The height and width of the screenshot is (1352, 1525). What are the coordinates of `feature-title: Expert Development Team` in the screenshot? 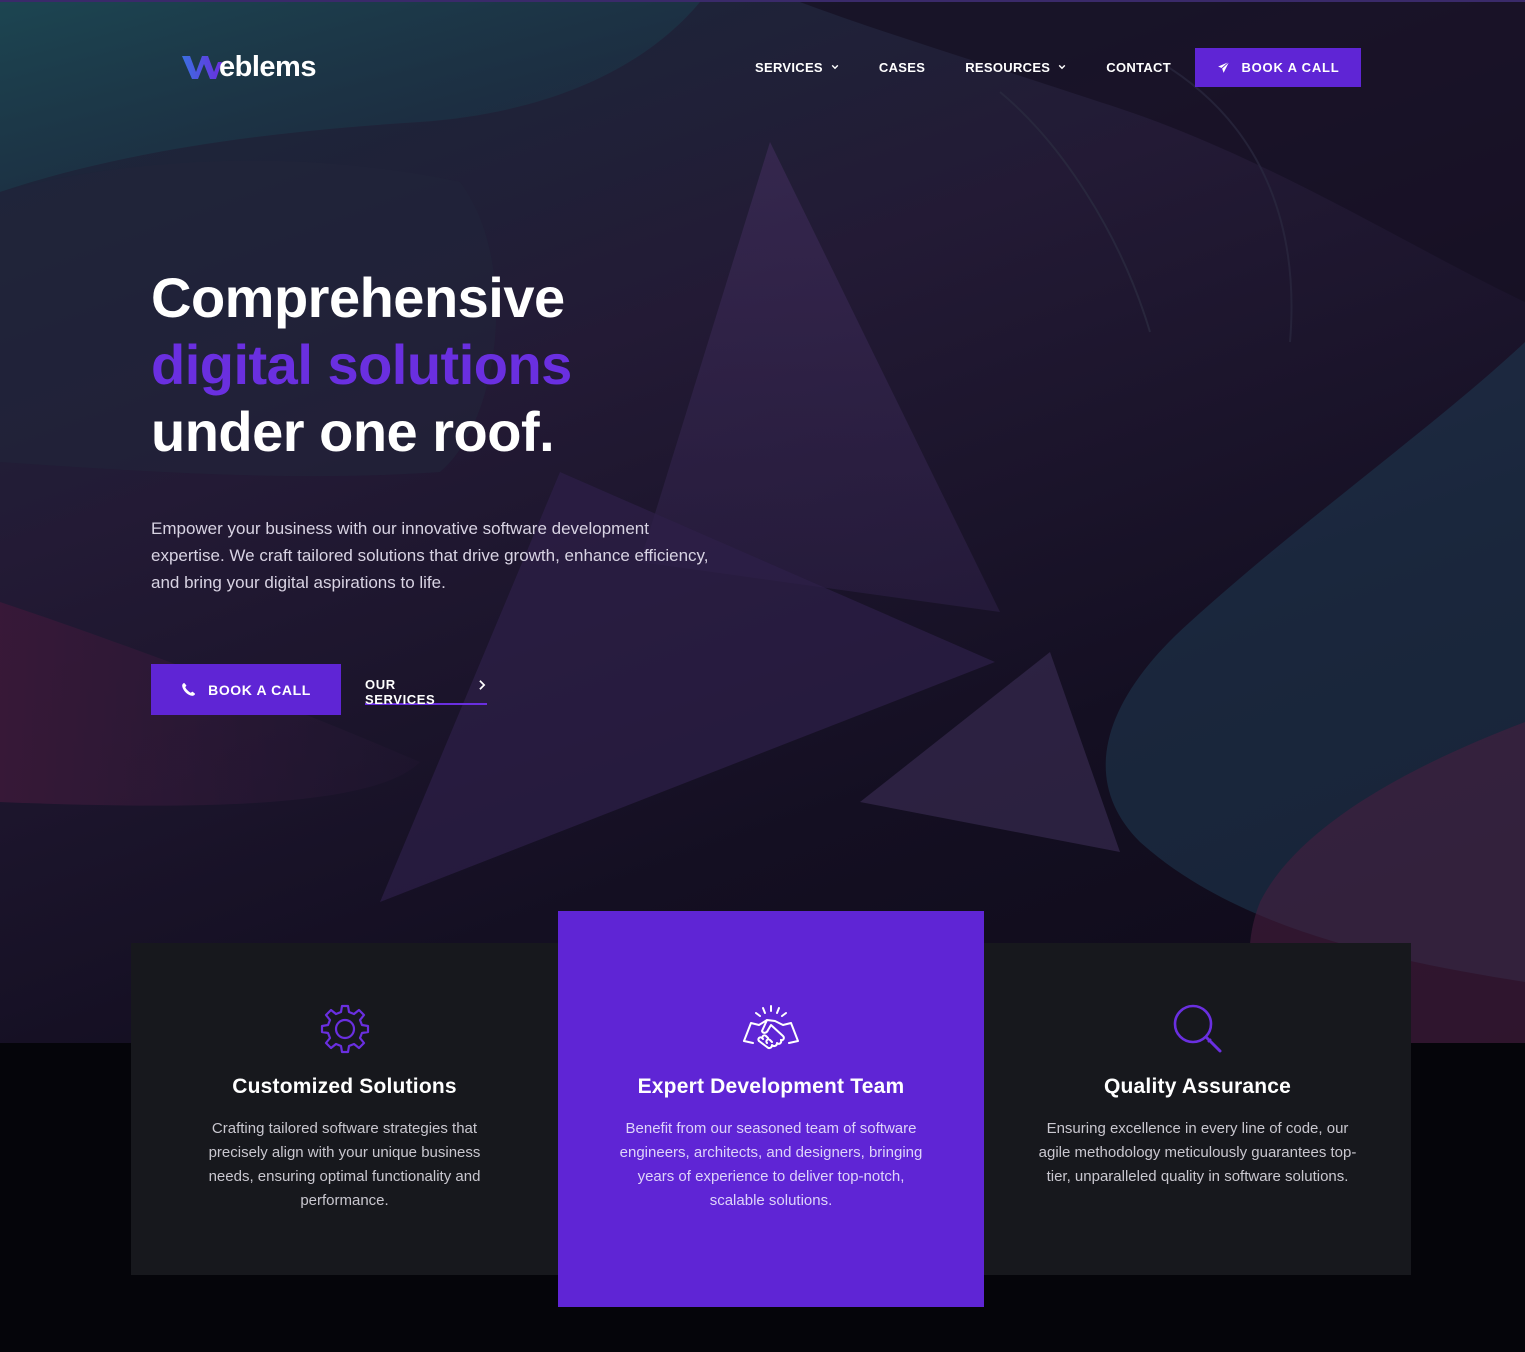 It's located at (771, 1086).